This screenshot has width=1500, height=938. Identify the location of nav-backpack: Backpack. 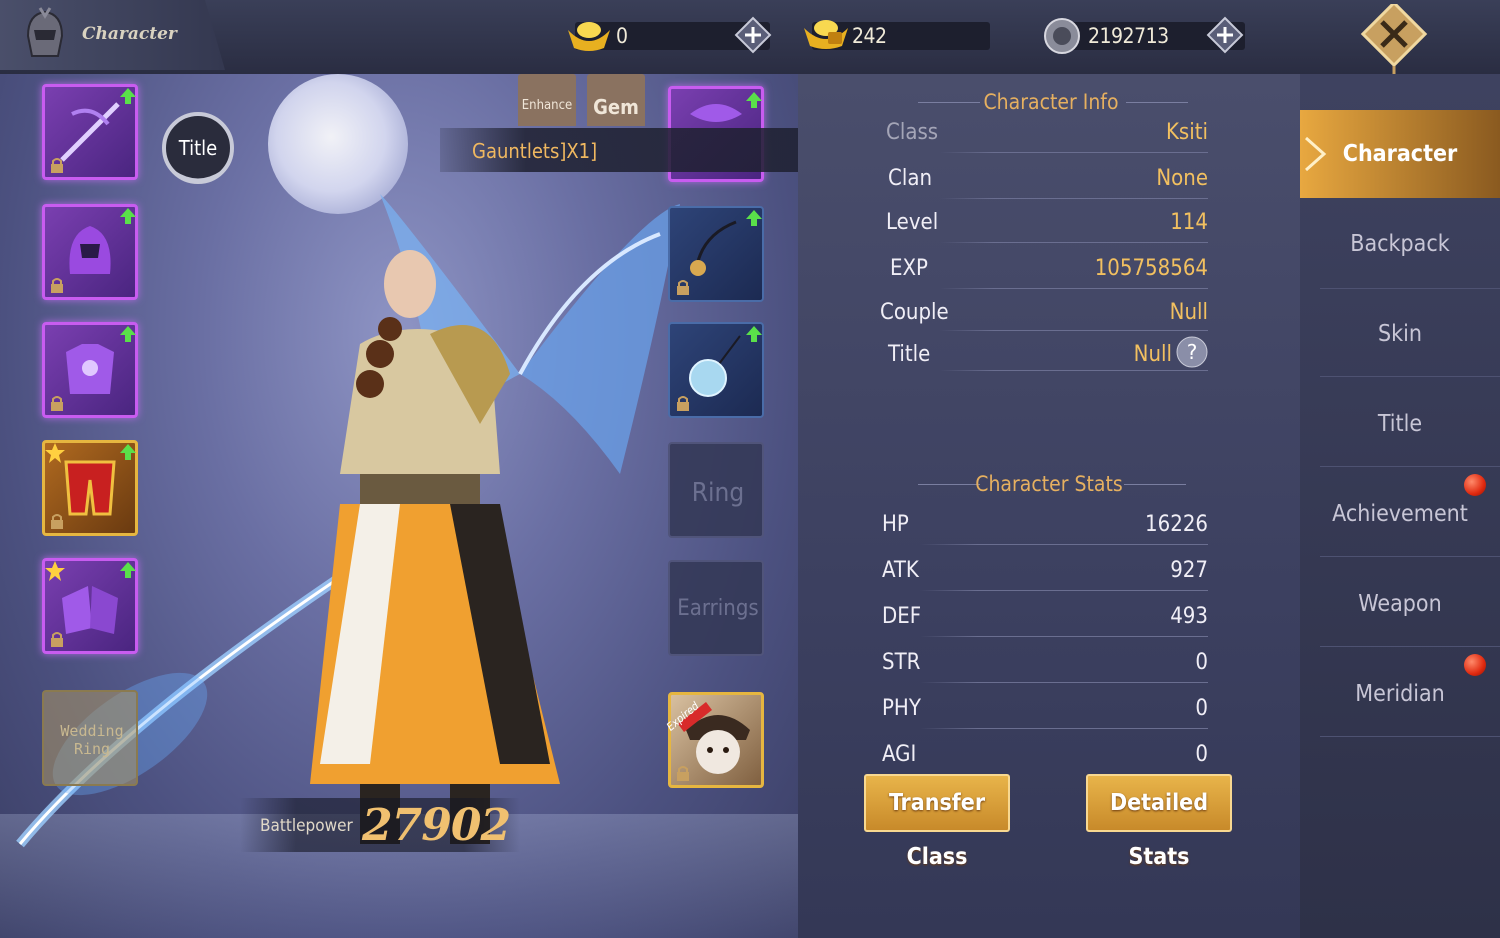
(1400, 244).